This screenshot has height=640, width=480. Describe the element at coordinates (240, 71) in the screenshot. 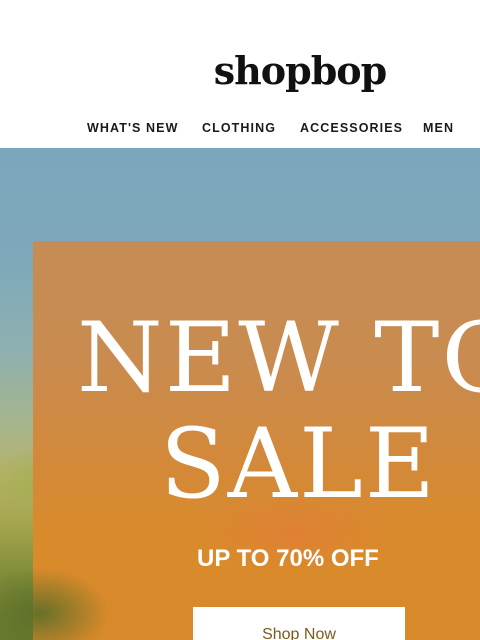

I see `shopbop-logo: shopbop` at that location.